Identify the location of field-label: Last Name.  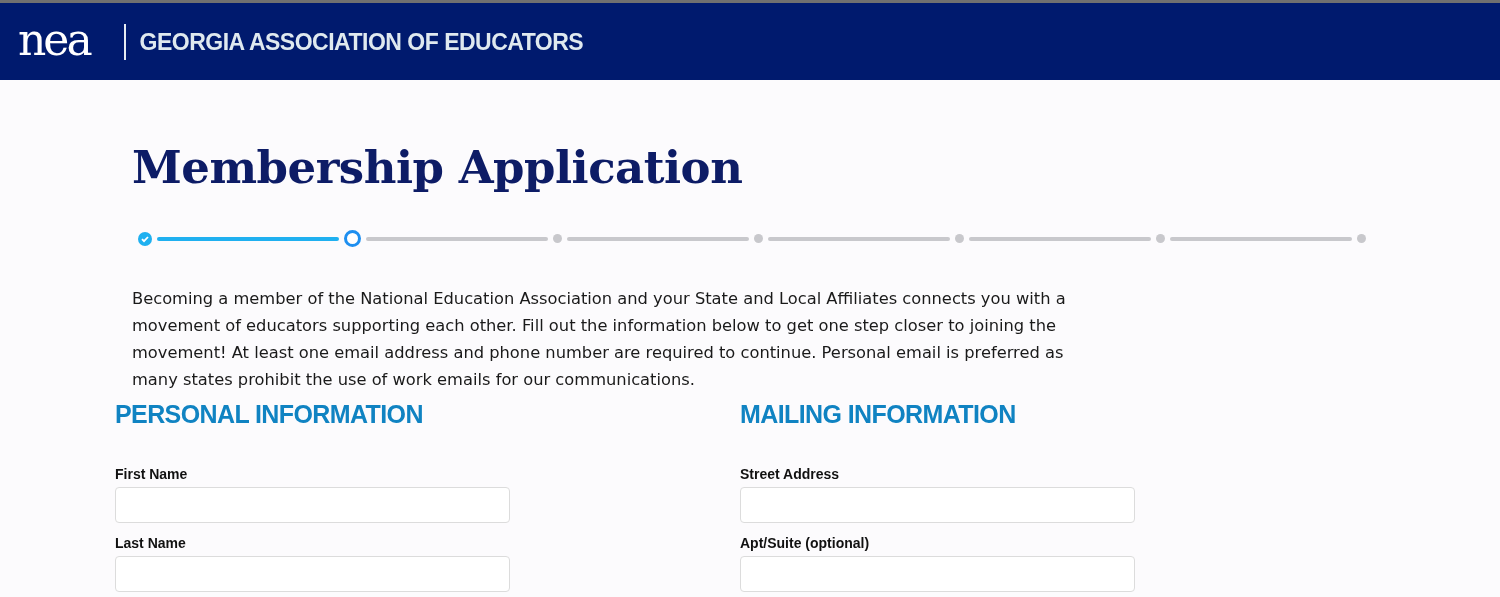
(151, 543).